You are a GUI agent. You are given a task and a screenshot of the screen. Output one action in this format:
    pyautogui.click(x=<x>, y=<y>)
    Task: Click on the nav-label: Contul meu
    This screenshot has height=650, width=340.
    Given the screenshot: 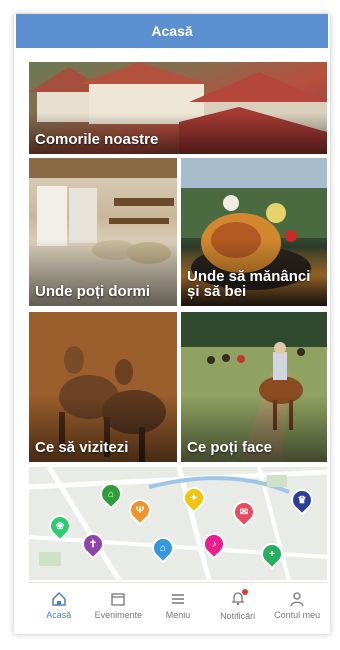 What is the action you would take?
    pyautogui.click(x=297, y=614)
    